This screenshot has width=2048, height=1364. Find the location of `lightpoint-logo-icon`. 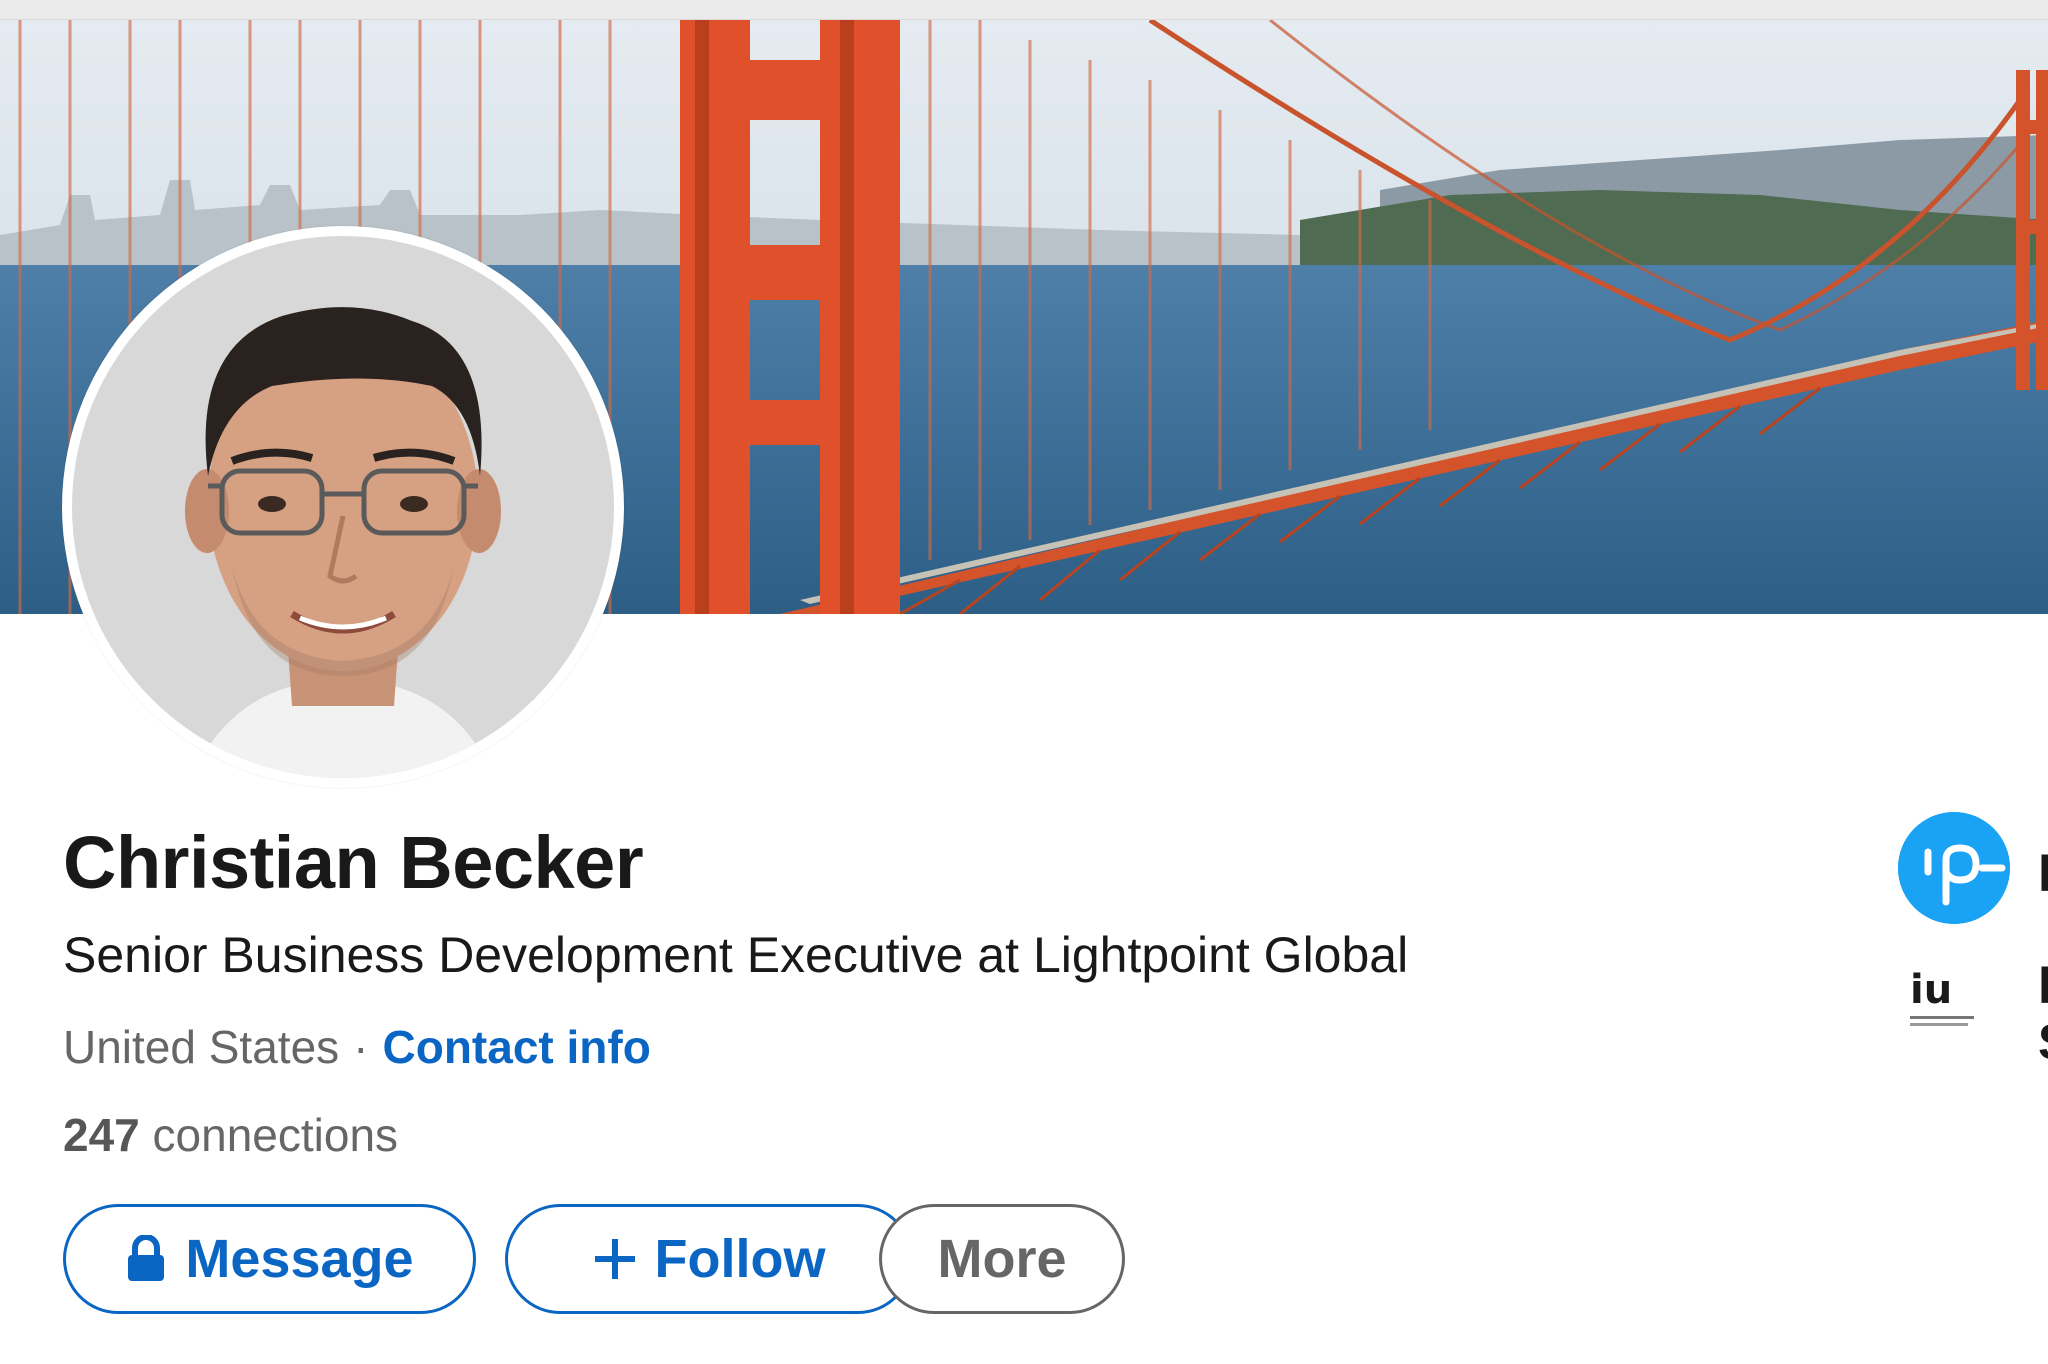

lightpoint-logo-icon is located at coordinates (1954, 868).